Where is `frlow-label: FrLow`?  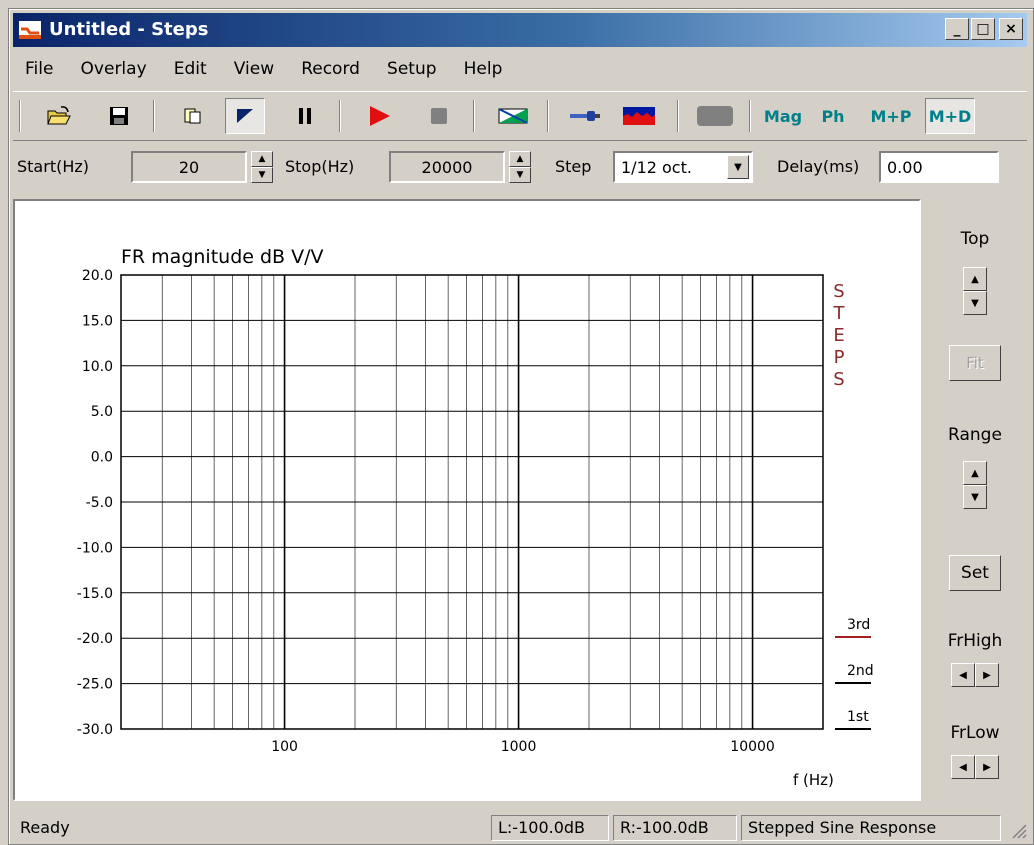
frlow-label: FrLow is located at coordinates (975, 733).